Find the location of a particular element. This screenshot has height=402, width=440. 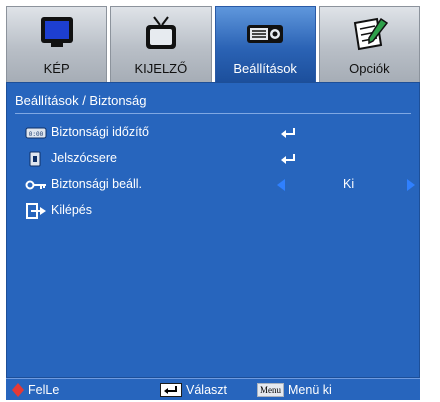

tab-label: KIJELZŐ is located at coordinates (161, 68).